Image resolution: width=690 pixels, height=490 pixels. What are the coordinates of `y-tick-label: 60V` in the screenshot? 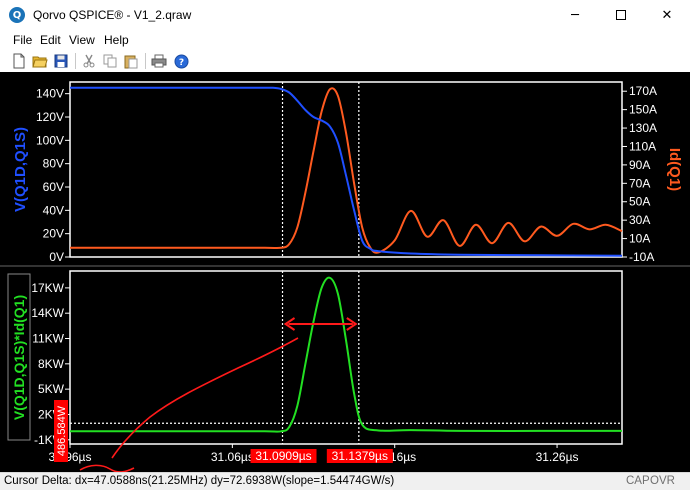 It's located at (53, 187).